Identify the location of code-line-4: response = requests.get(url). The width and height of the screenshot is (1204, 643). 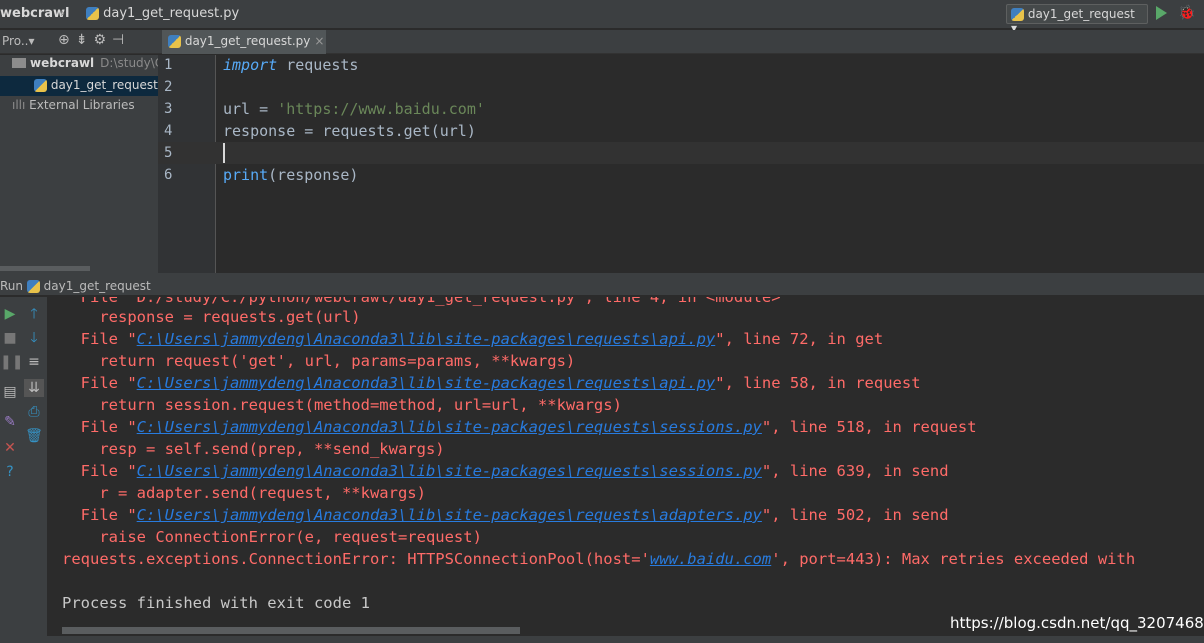
(523, 131).